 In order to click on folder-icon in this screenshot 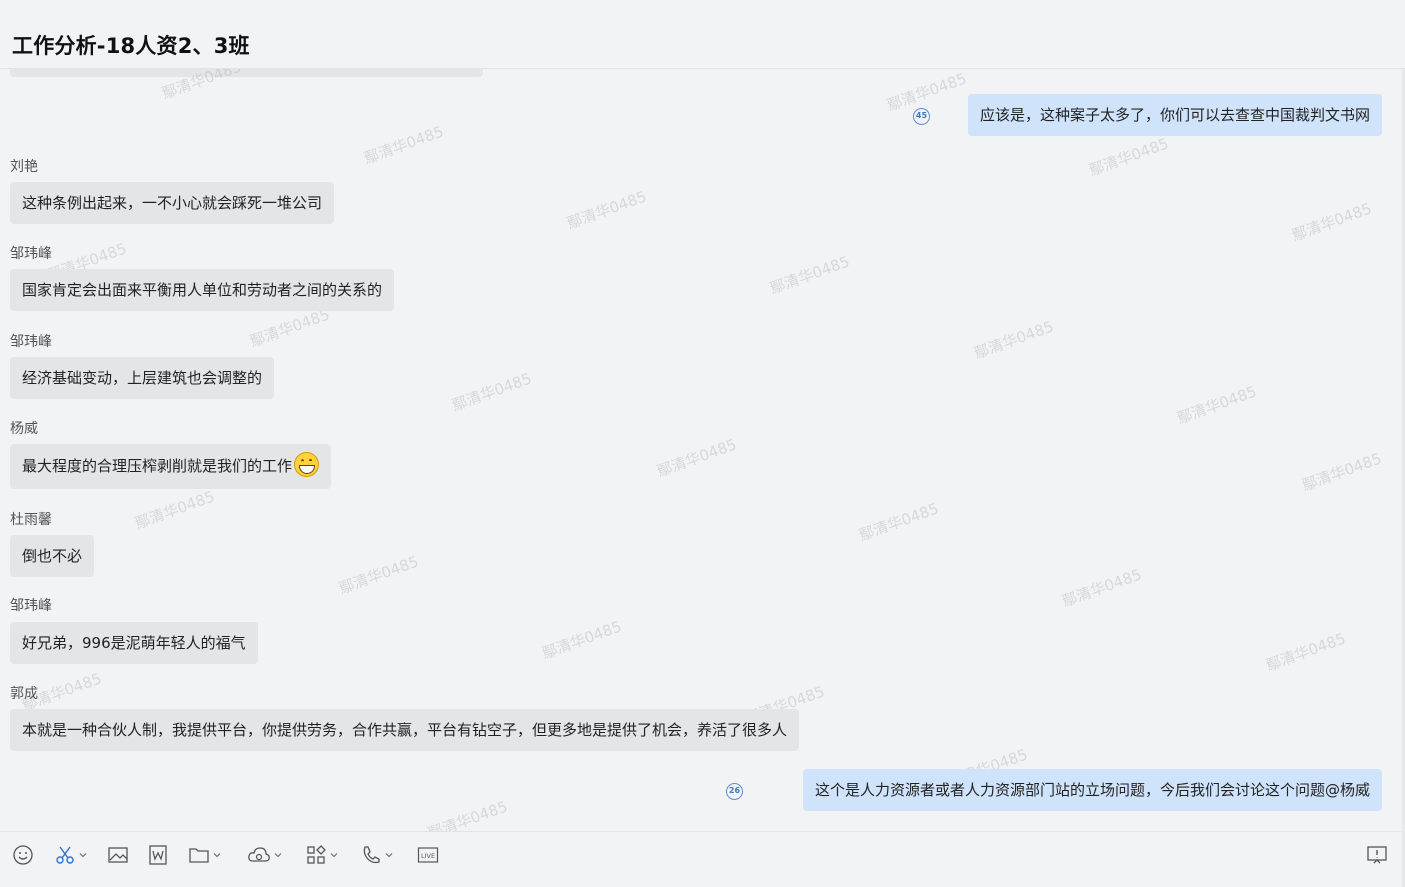, I will do `click(199, 855)`.